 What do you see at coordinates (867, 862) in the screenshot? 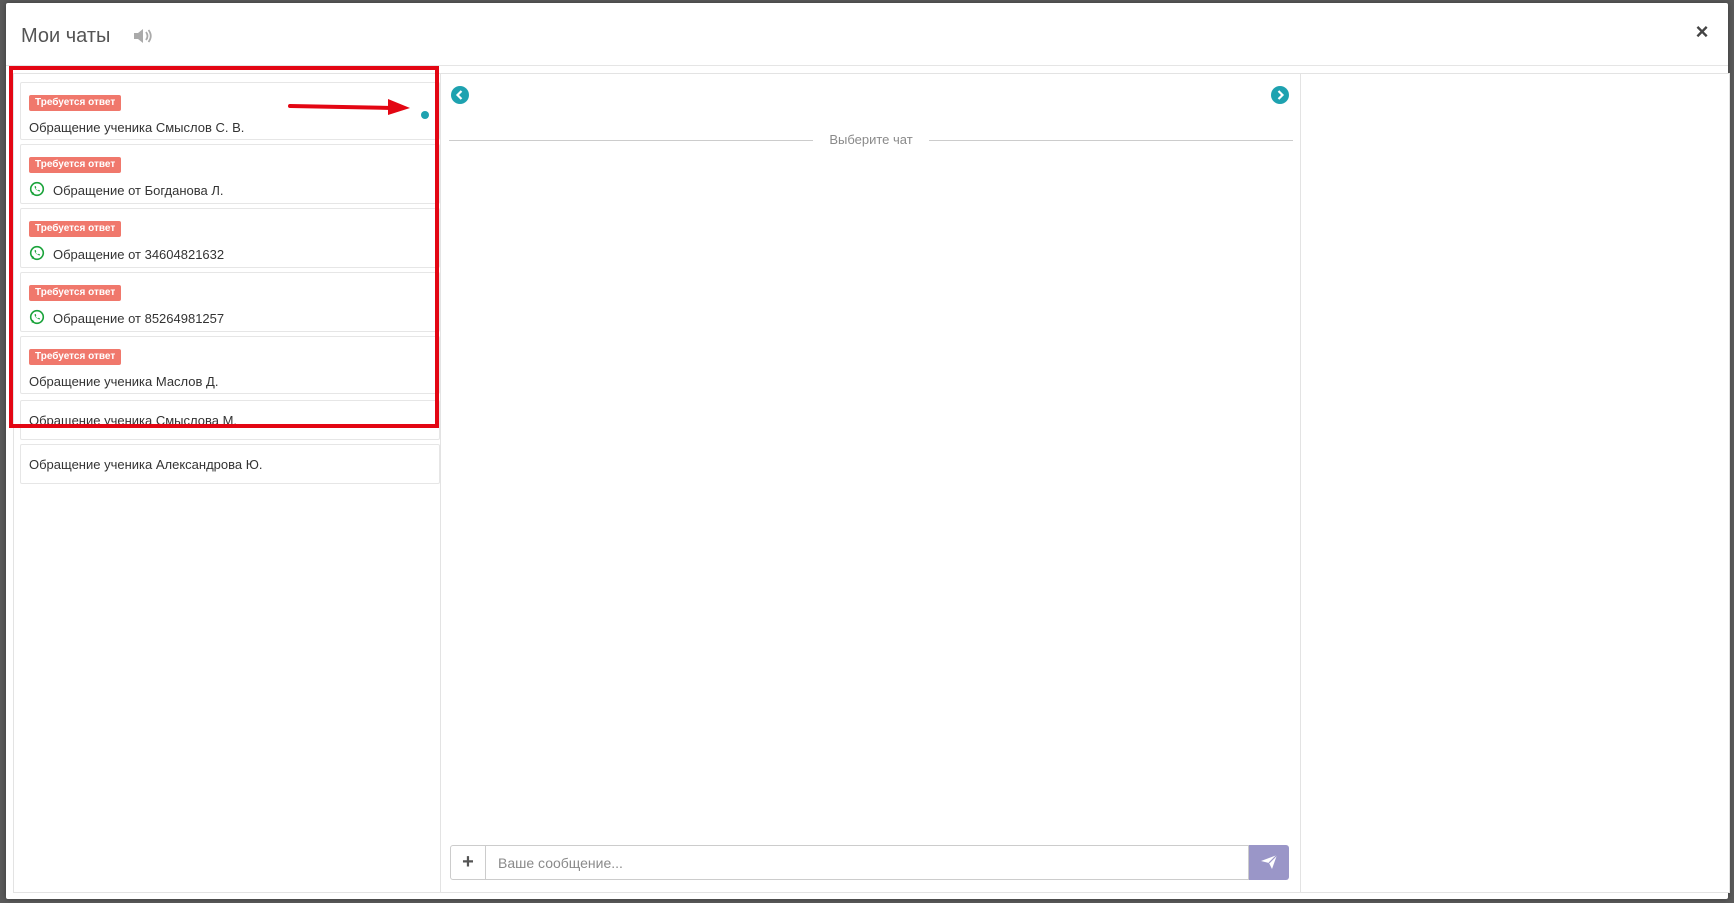
I see `message-input` at bounding box center [867, 862].